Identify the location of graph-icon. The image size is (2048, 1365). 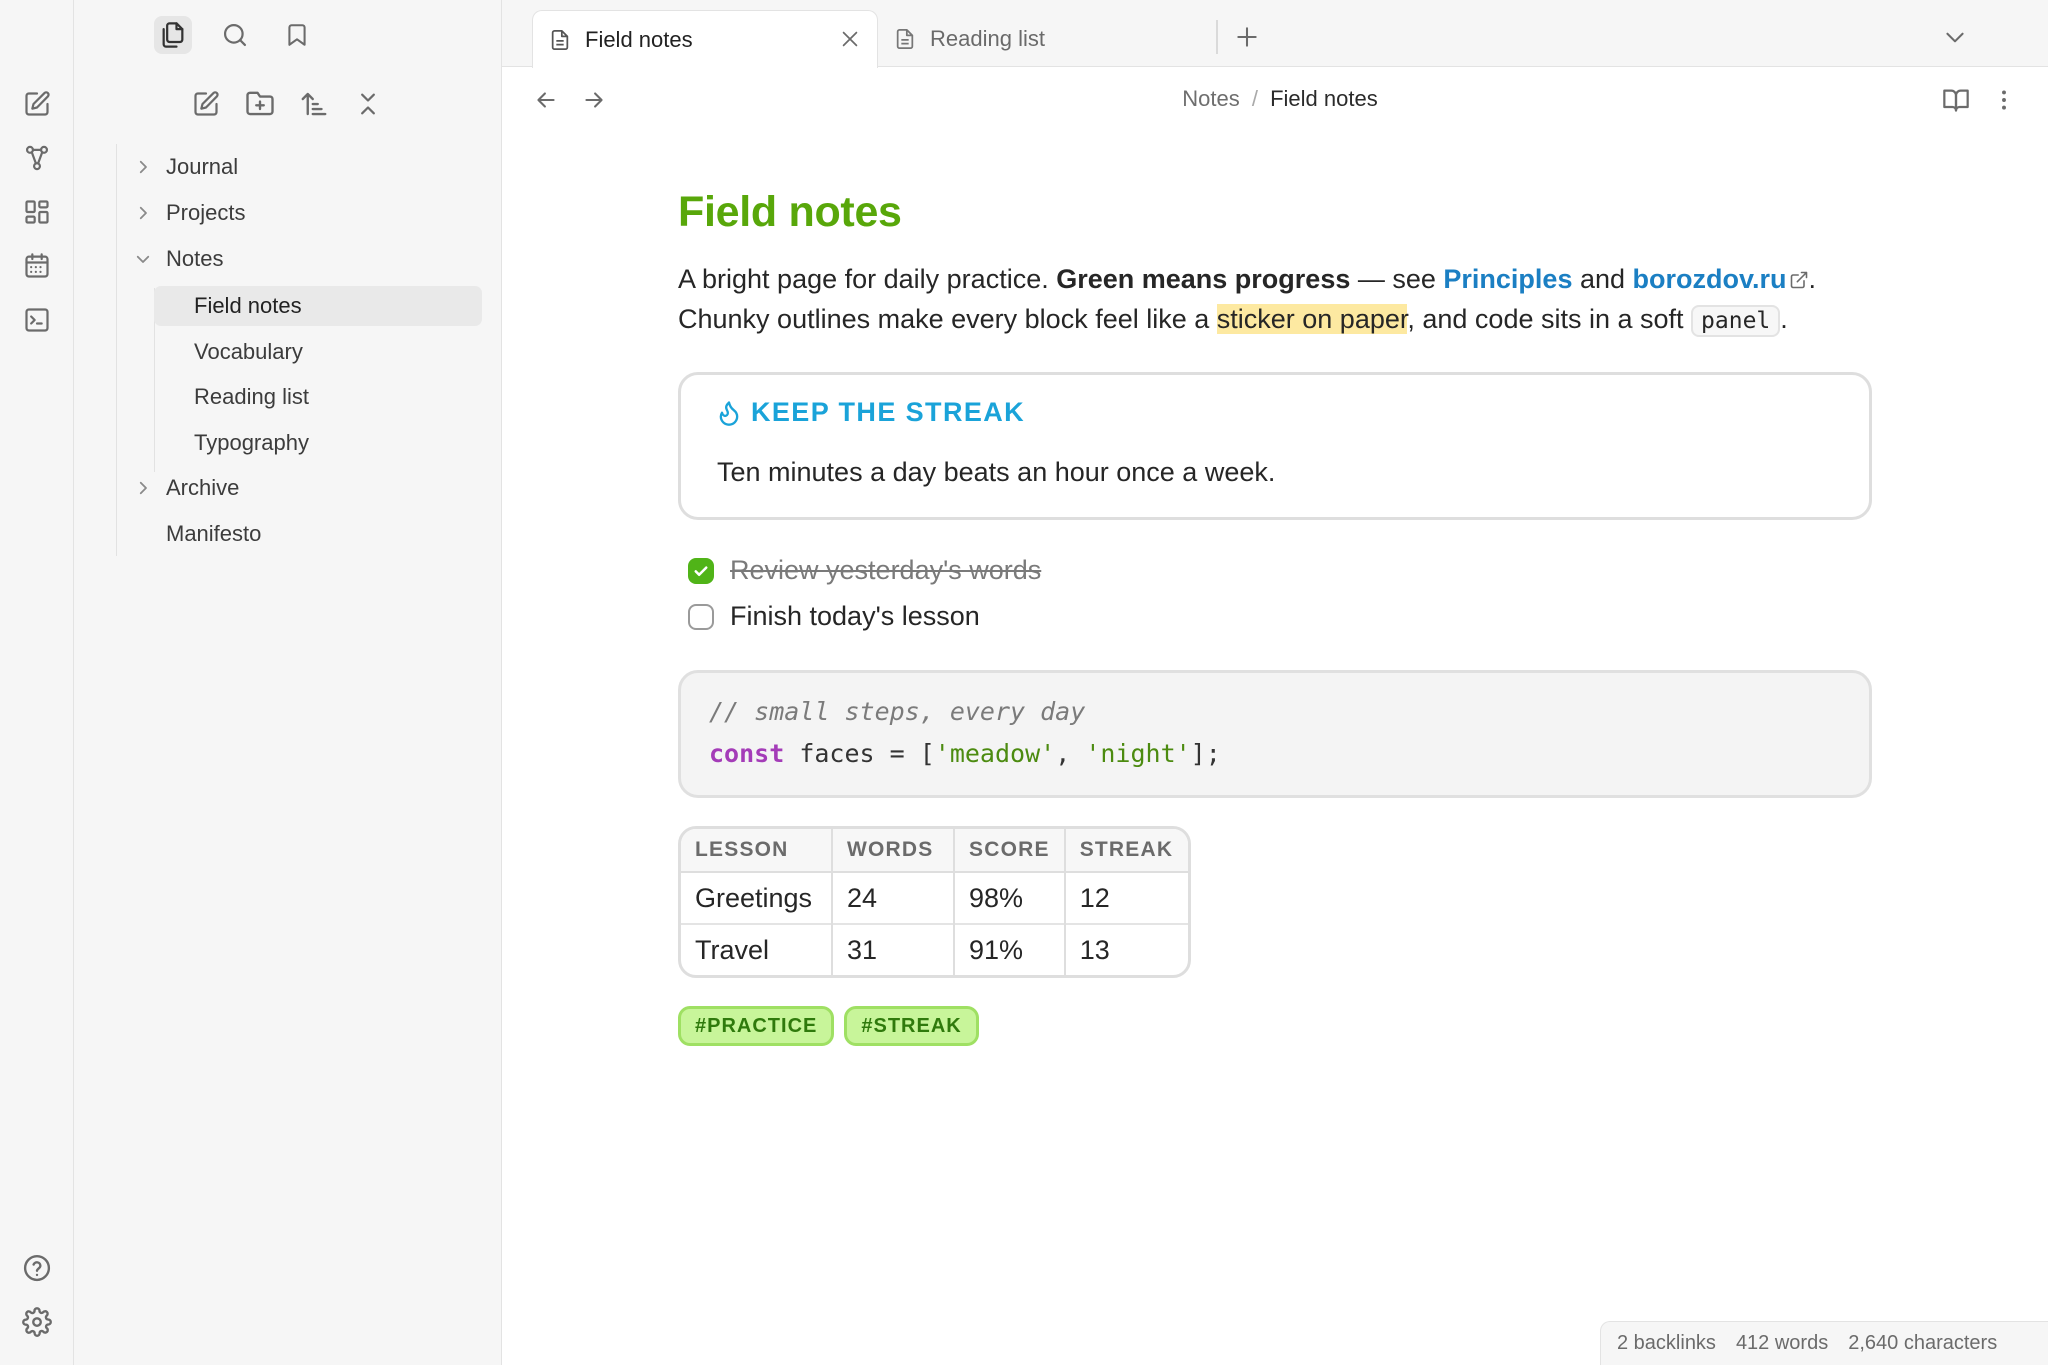
(37, 158).